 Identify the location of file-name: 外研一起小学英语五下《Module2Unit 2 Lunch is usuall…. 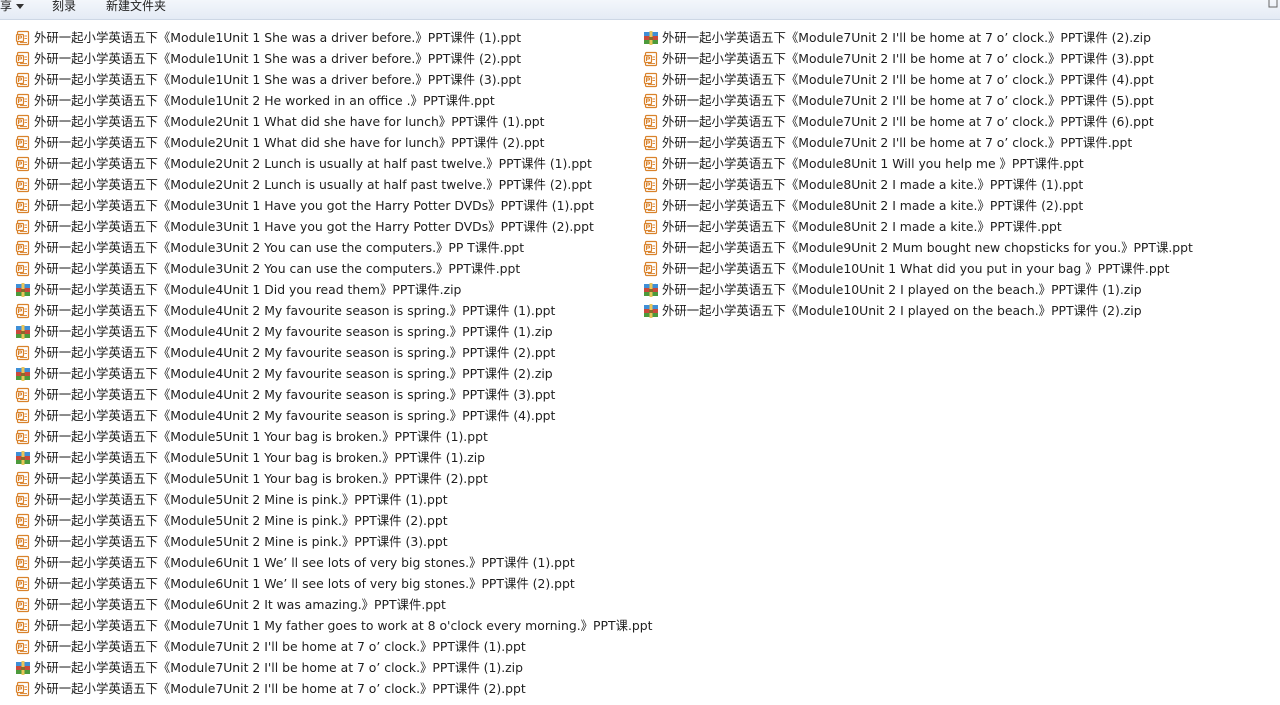
(313, 163).